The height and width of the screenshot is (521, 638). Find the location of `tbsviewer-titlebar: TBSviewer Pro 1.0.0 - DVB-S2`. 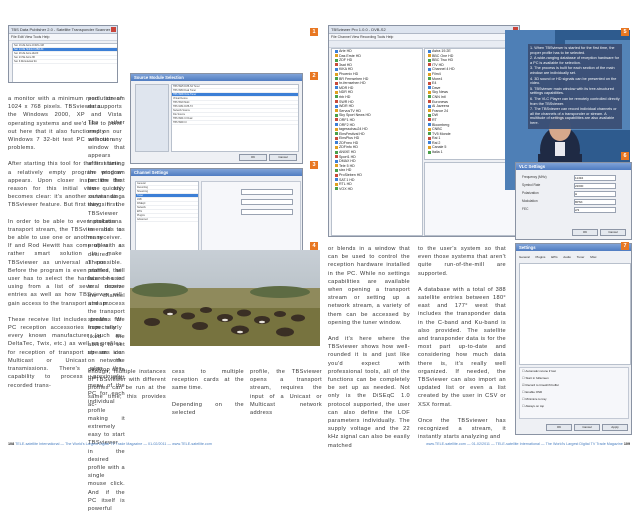

tbsviewer-titlebar: TBSviewer Pro 1.0.0 - DVB-S2 is located at coordinates (424, 30).